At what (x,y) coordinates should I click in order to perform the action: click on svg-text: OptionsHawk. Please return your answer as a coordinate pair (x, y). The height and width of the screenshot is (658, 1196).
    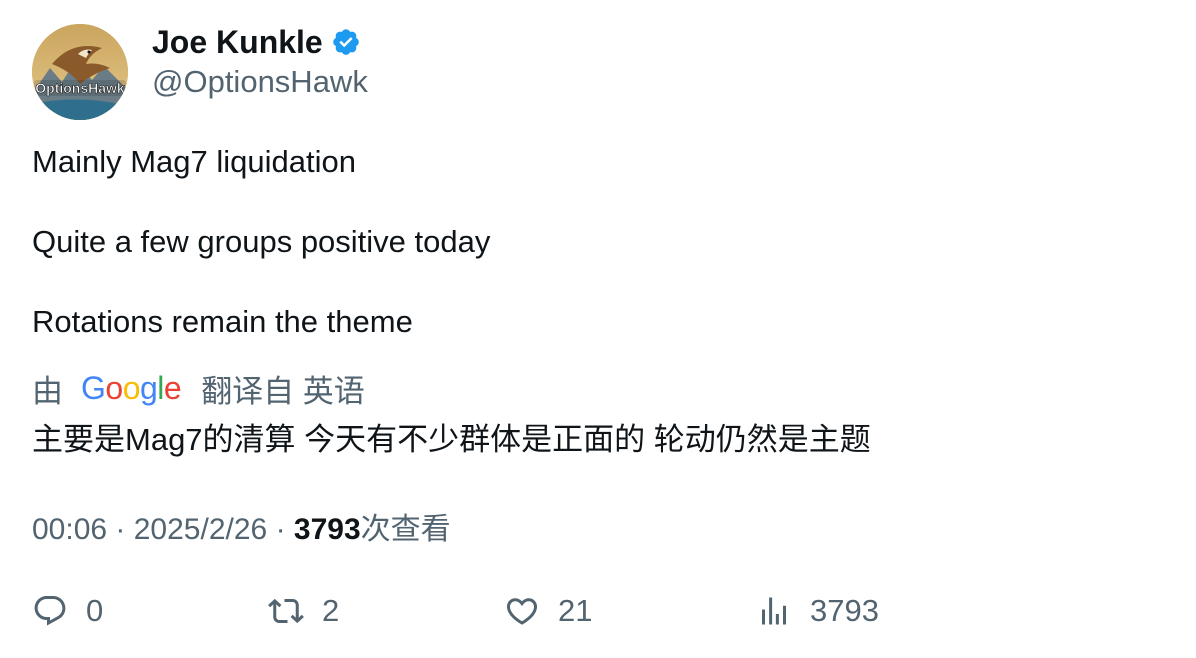
    Looking at the image, I should click on (80, 88).